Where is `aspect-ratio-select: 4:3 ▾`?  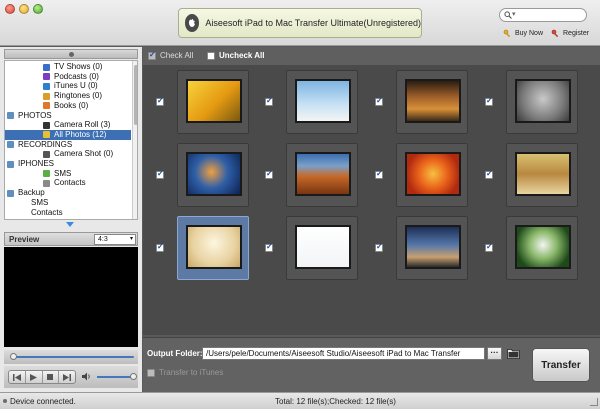 aspect-ratio-select: 4:3 ▾ is located at coordinates (115, 239).